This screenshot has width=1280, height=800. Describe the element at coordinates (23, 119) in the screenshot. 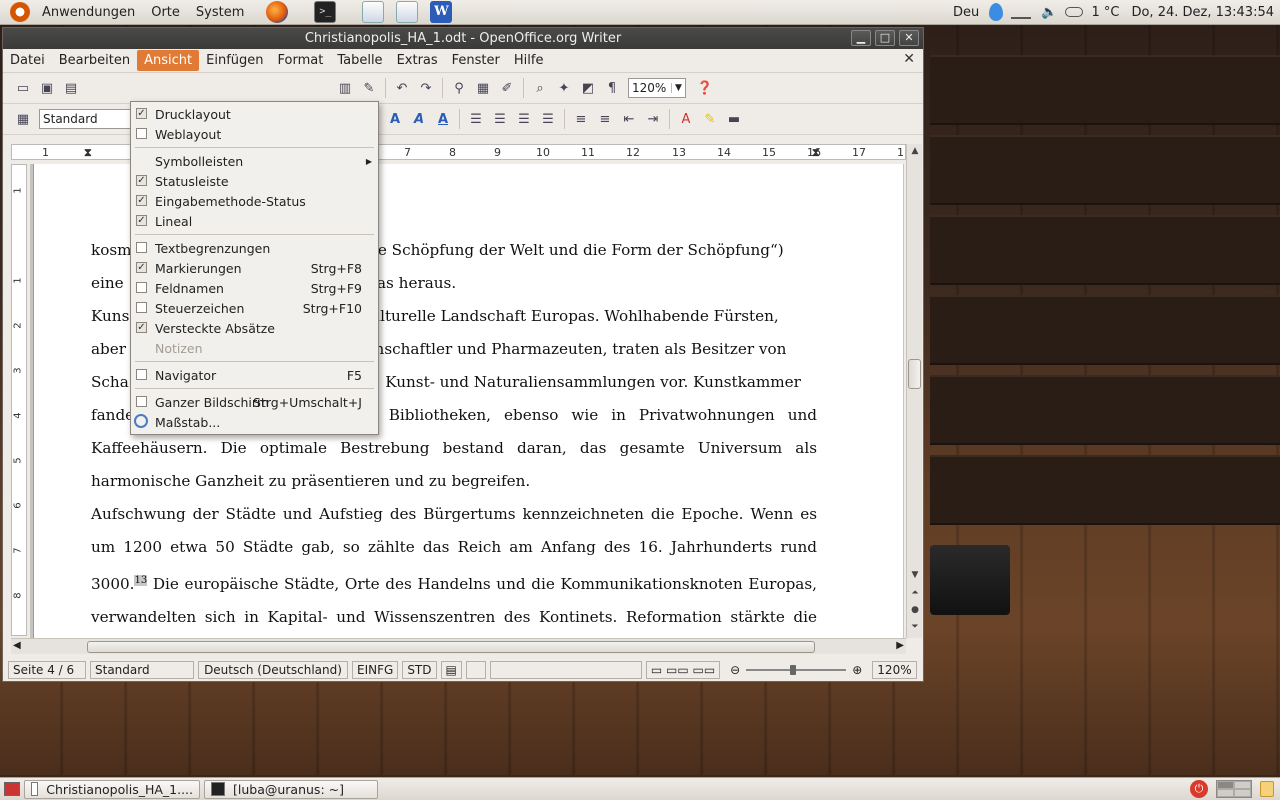

I see `styles-icon: ▦` at that location.